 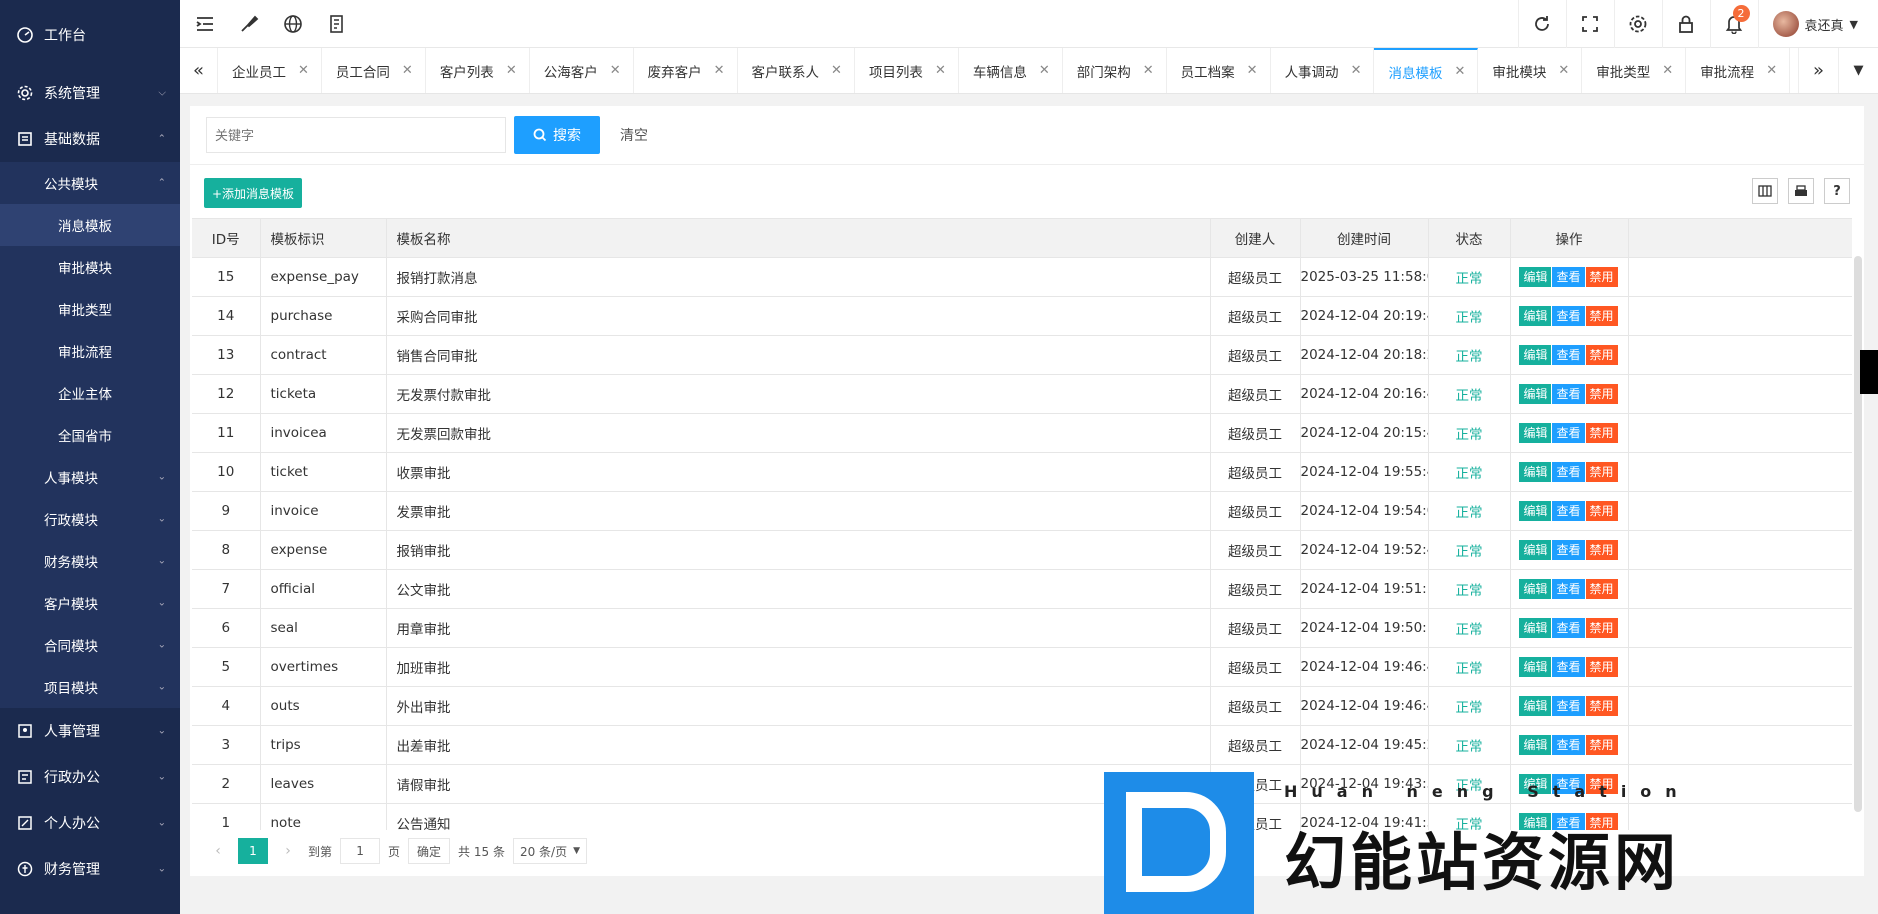 What do you see at coordinates (1541, 24) in the screenshot?
I see `refresh-icon` at bounding box center [1541, 24].